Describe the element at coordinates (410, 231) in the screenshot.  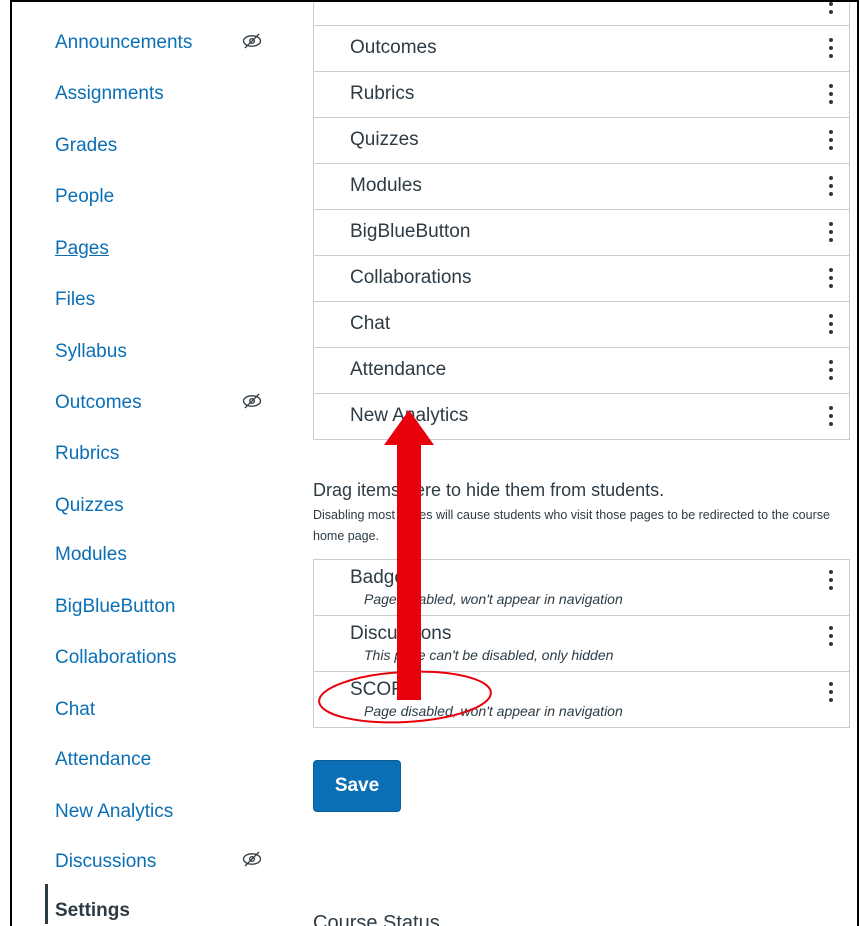
I see `list-item-label: BigBlueButton` at that location.